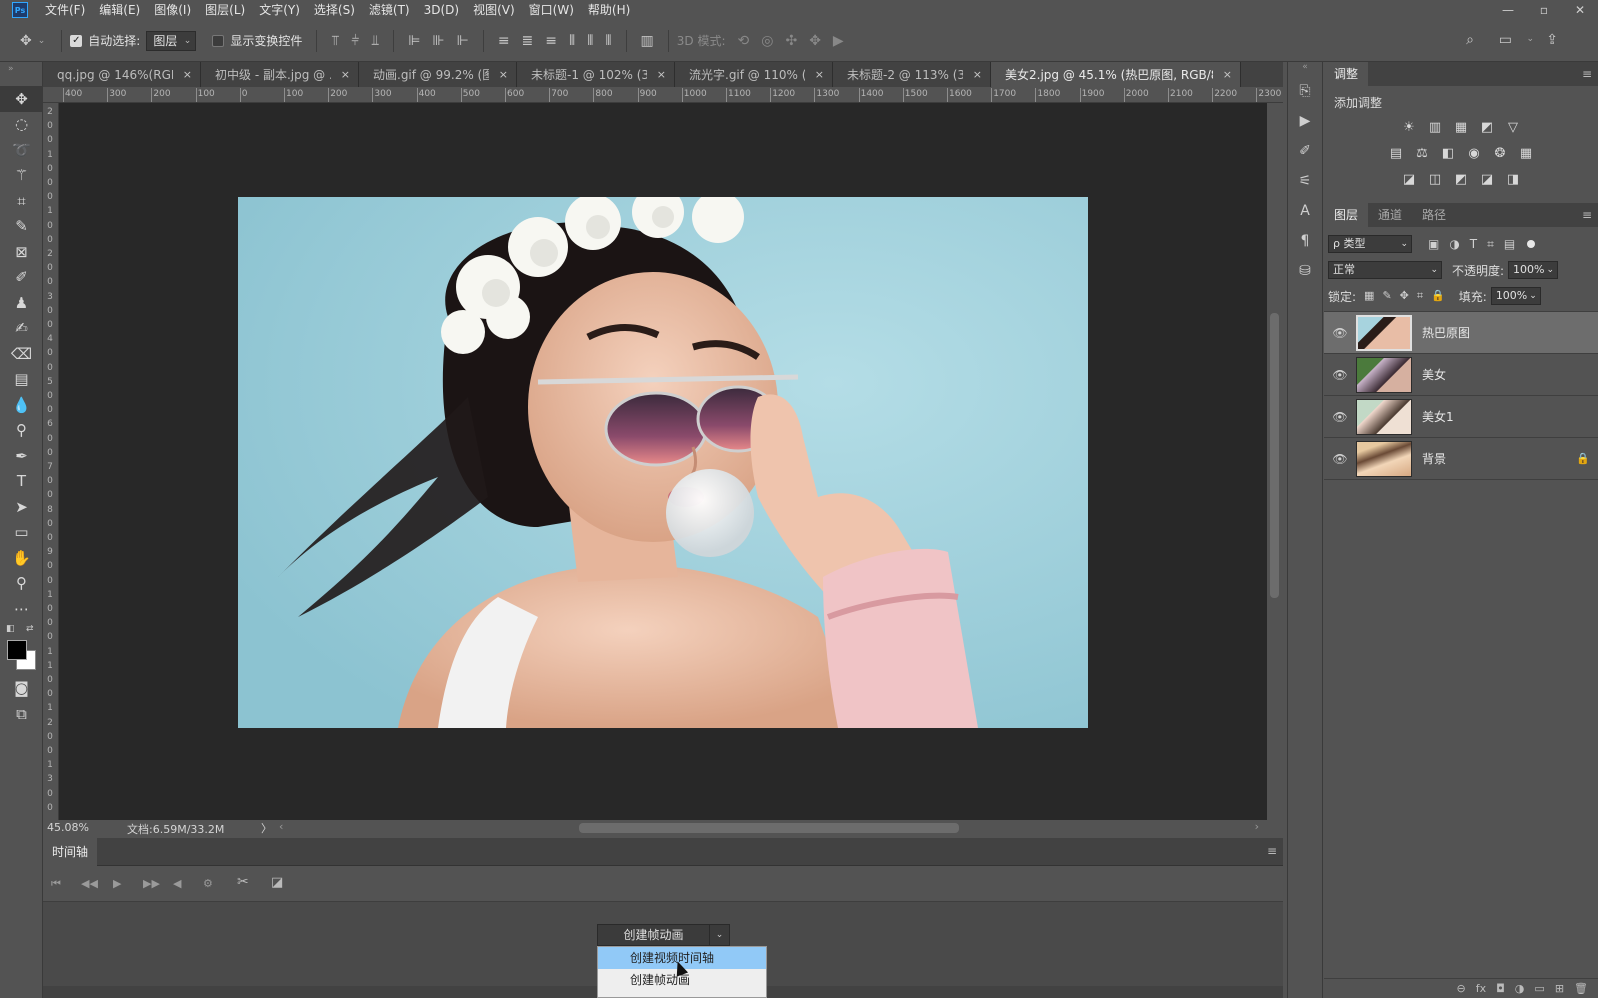 Image resolution: width=1598 pixels, height=998 pixels. What do you see at coordinates (1476, 244) in the screenshot?
I see `layer-filter-icons: ▣◑T⌗▤` at bounding box center [1476, 244].